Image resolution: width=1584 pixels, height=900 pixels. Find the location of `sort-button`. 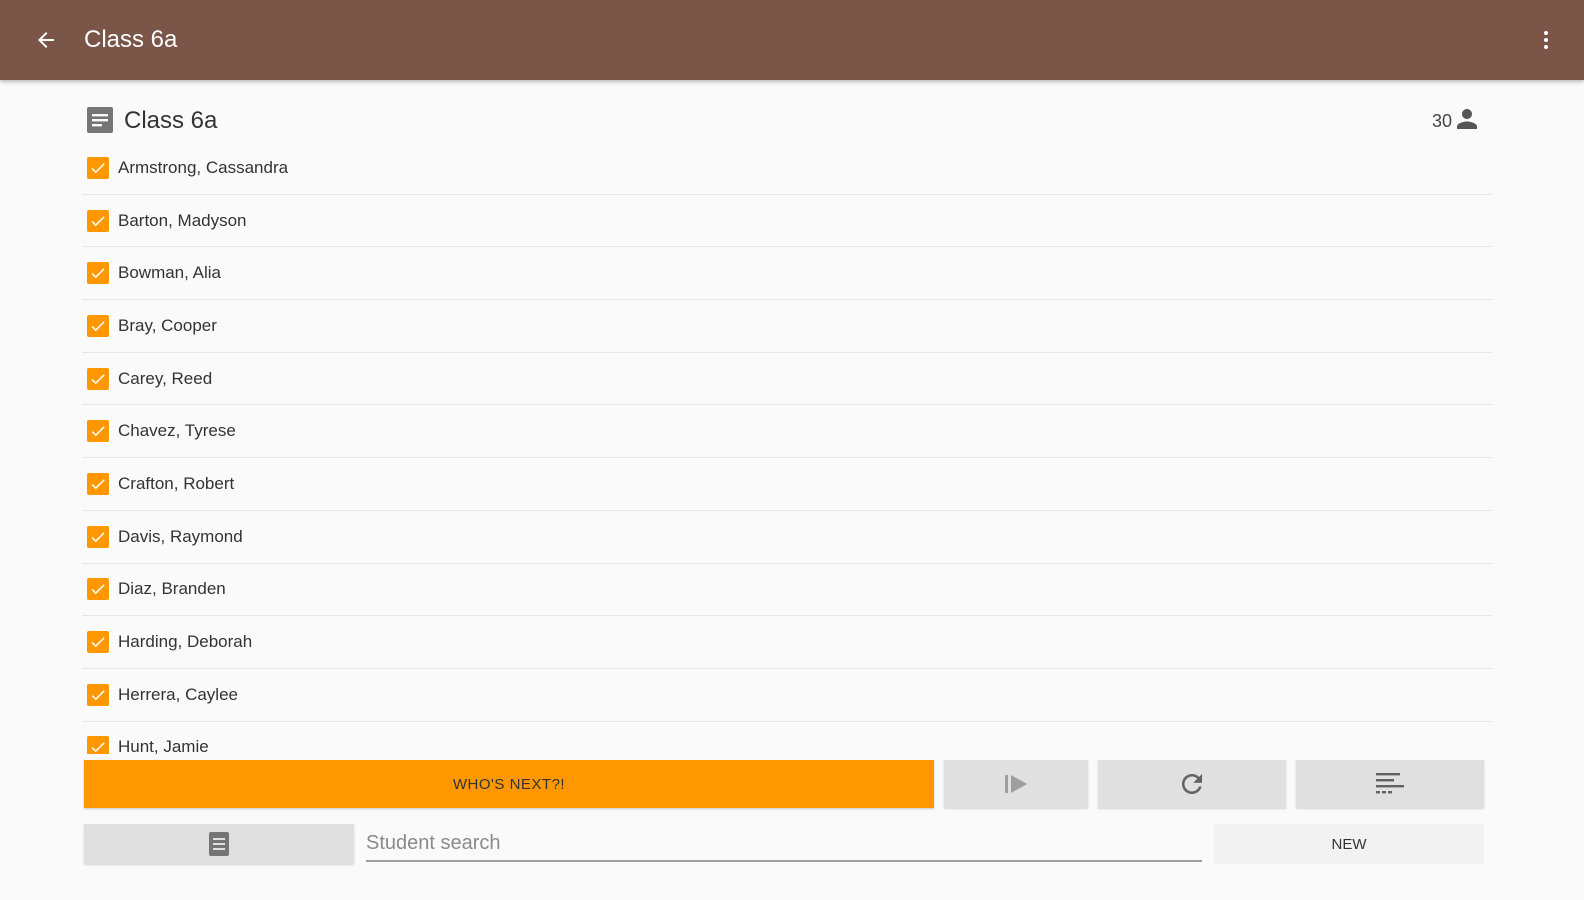

sort-button is located at coordinates (1390, 784).